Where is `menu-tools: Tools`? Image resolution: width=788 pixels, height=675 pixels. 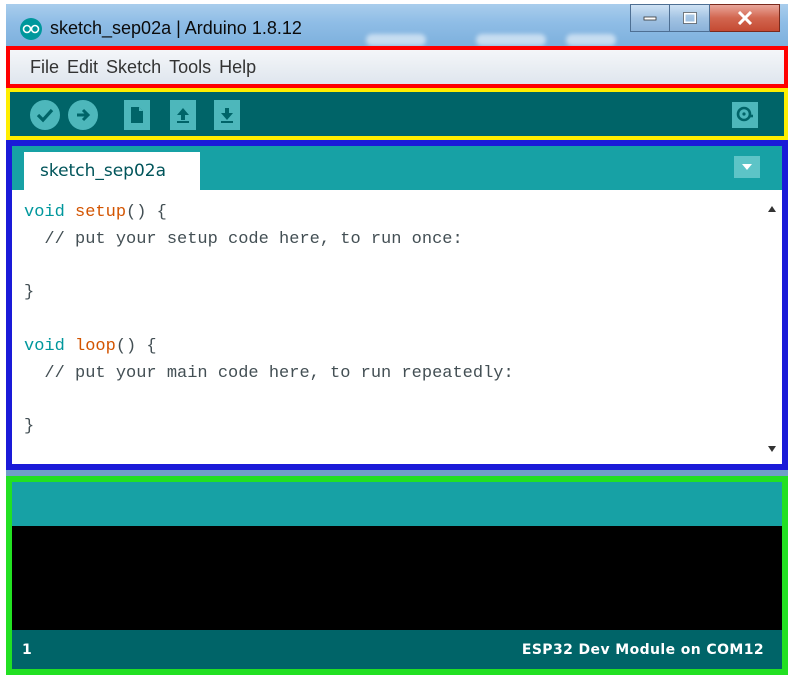 menu-tools: Tools is located at coordinates (190, 67).